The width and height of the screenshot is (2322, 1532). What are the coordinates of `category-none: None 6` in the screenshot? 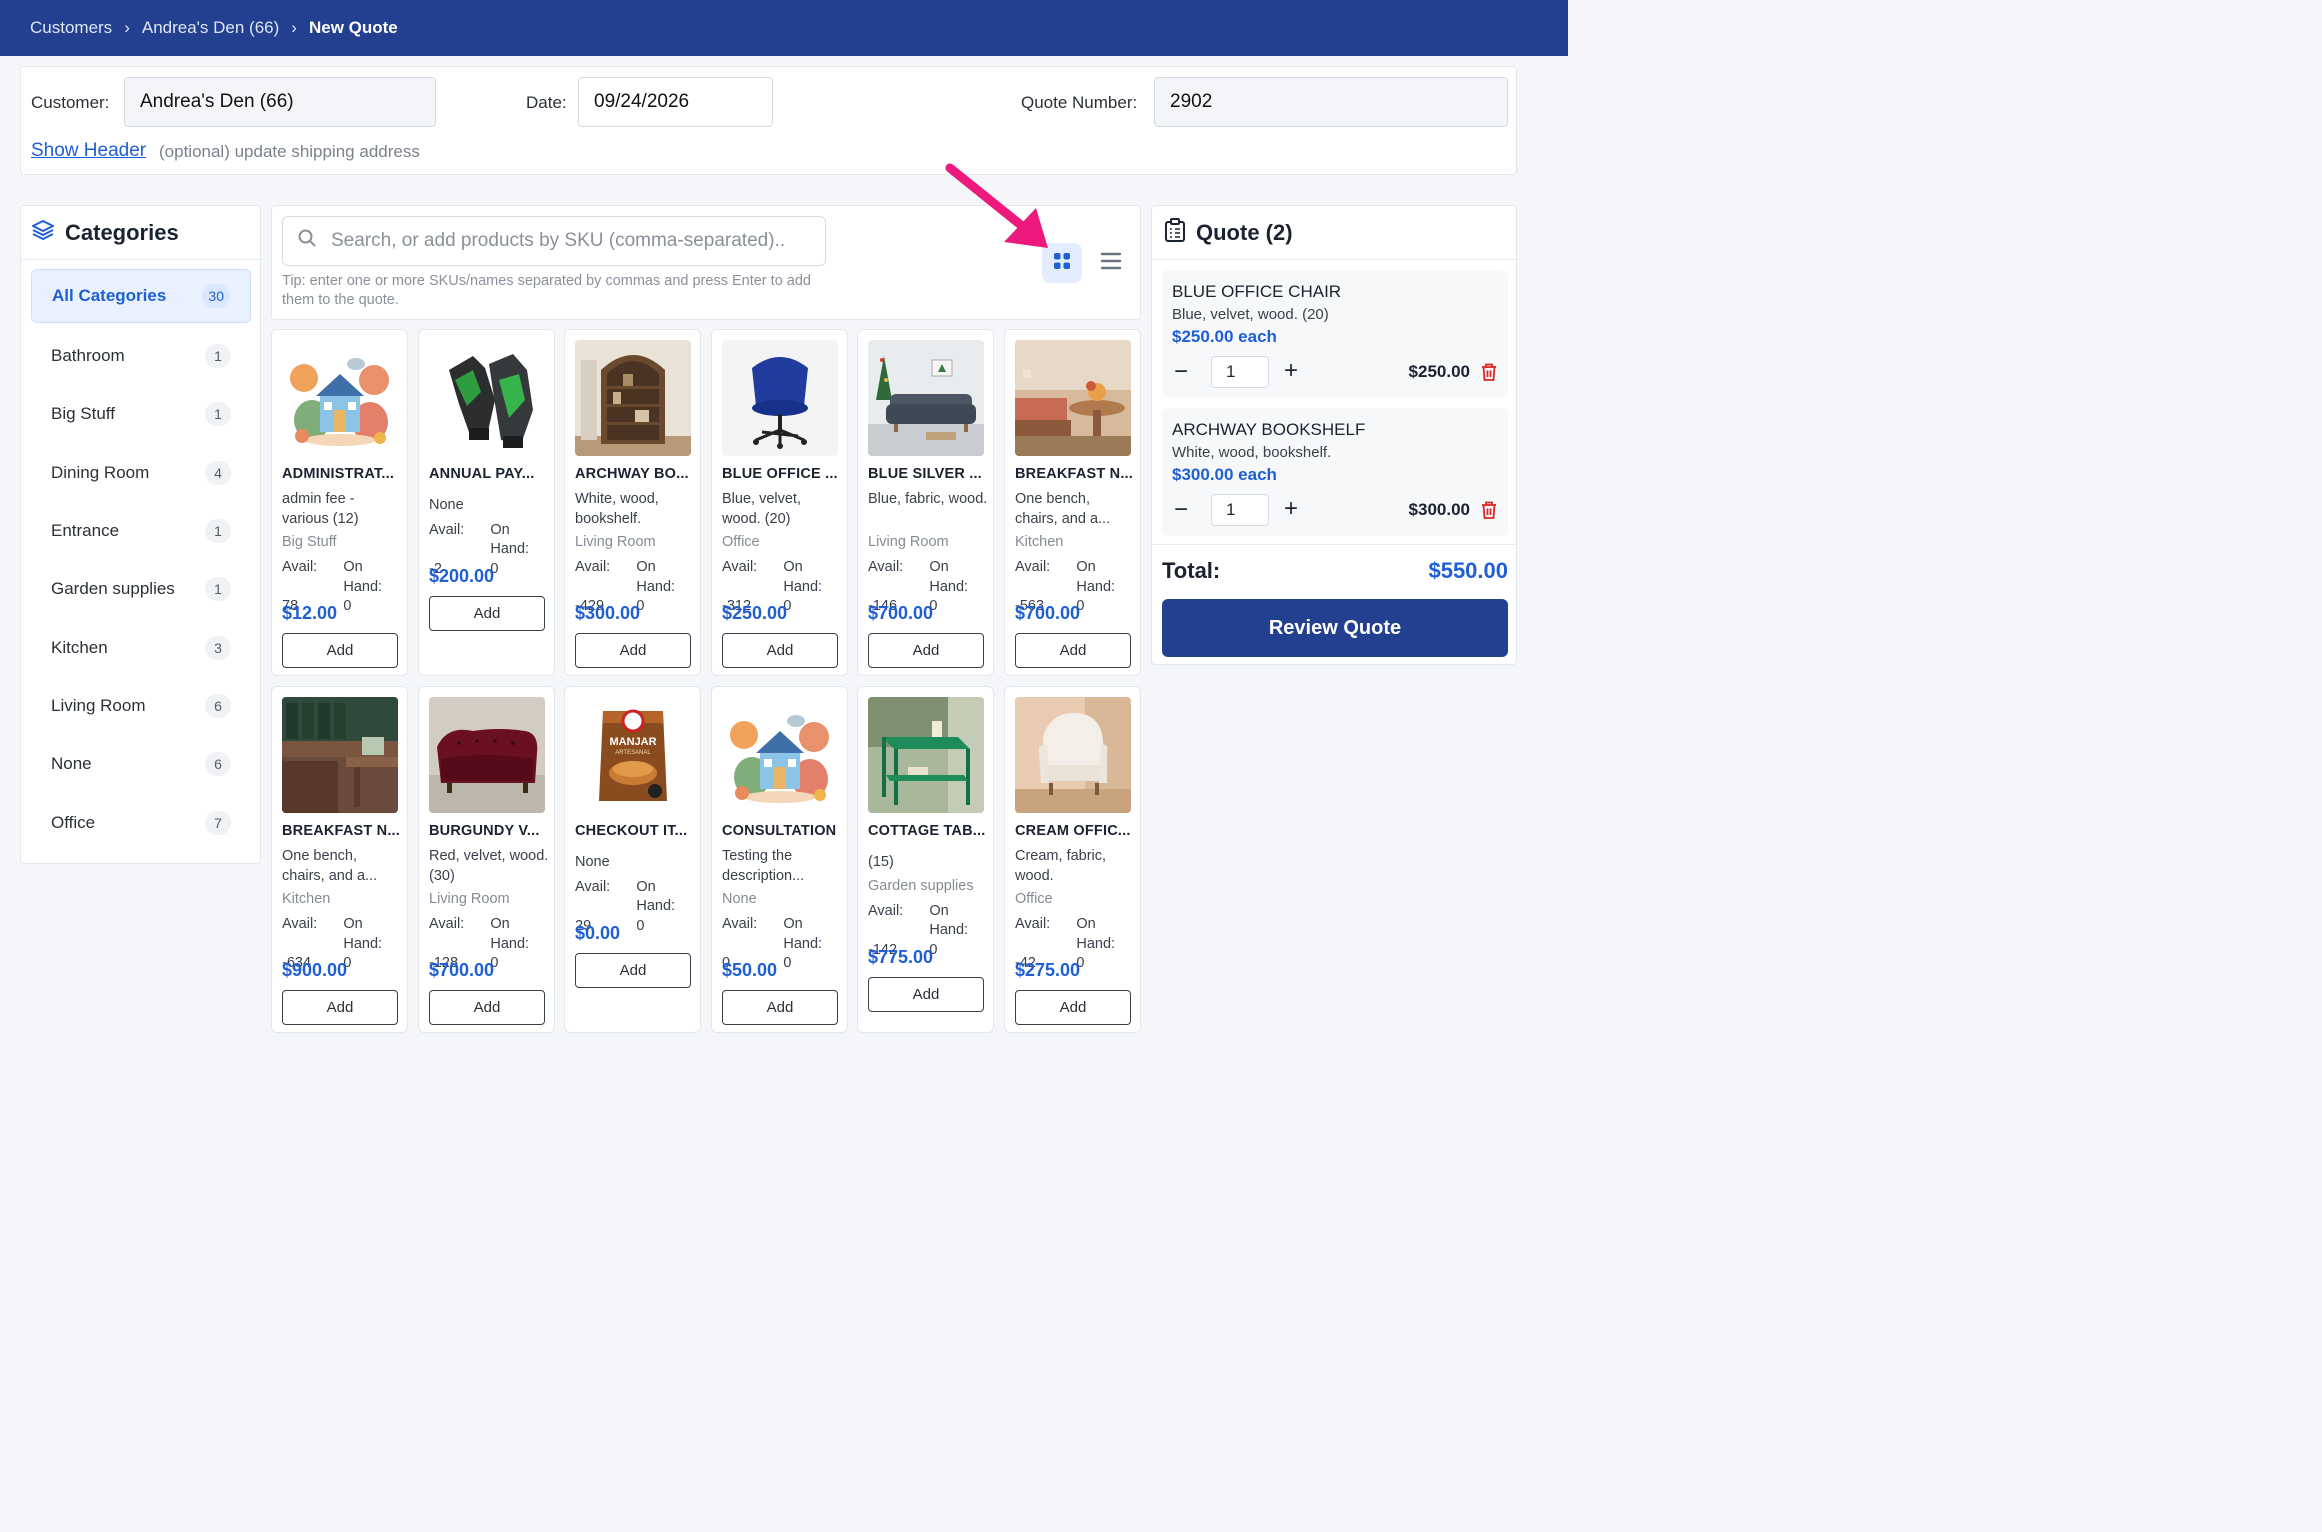 It's located at (141, 764).